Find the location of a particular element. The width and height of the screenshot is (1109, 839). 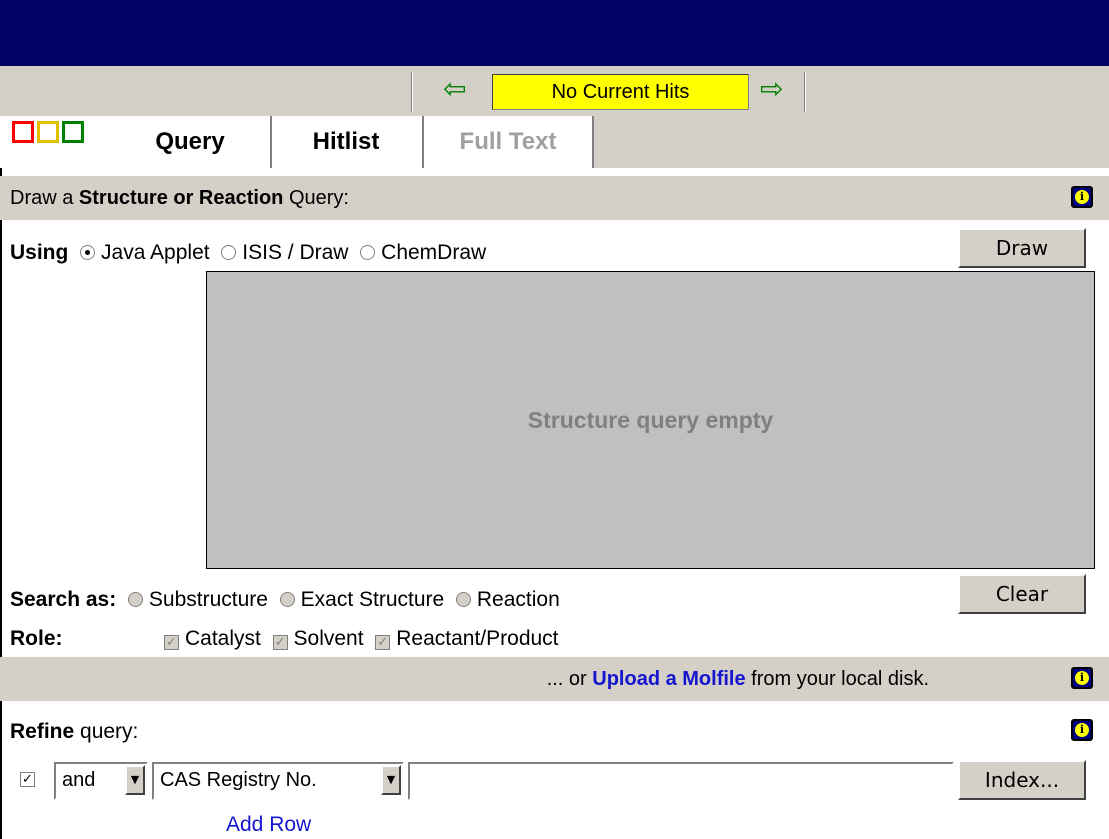

structure-section-header: Draw a Structure or Reaction Query: is located at coordinates (554, 198).